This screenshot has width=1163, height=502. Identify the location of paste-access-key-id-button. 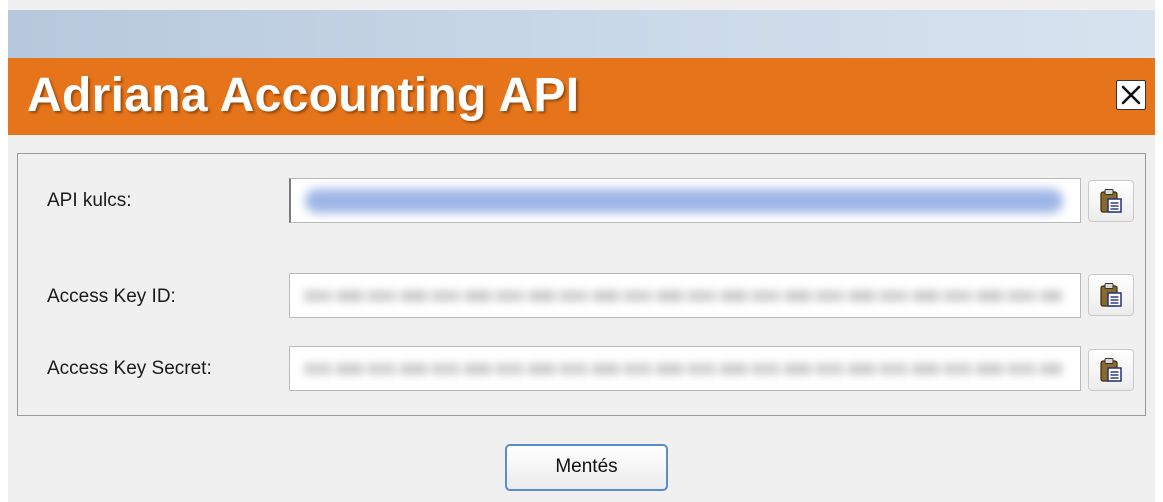
(1111, 295).